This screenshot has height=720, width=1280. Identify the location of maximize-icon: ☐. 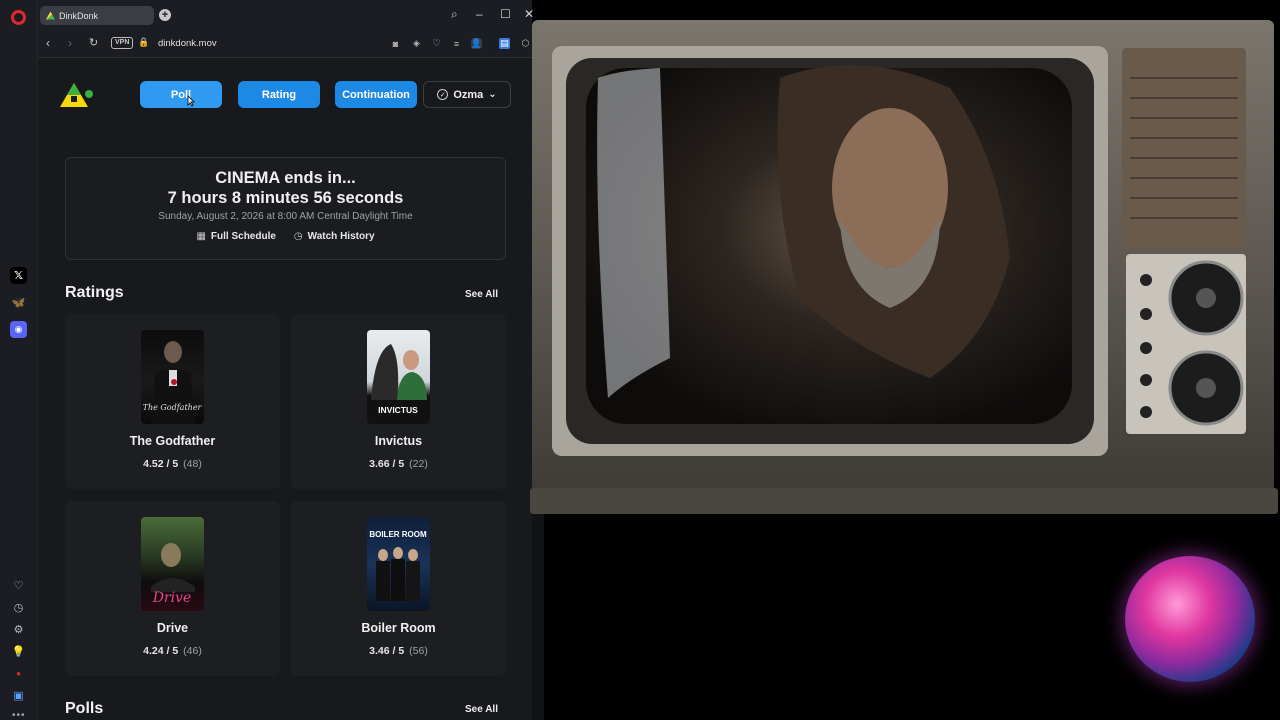
(505, 14).